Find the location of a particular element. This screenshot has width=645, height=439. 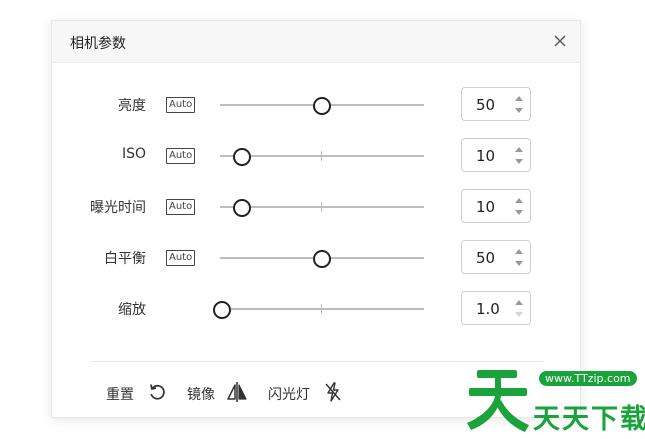

param-label: 白平衡 is located at coordinates (125, 259).